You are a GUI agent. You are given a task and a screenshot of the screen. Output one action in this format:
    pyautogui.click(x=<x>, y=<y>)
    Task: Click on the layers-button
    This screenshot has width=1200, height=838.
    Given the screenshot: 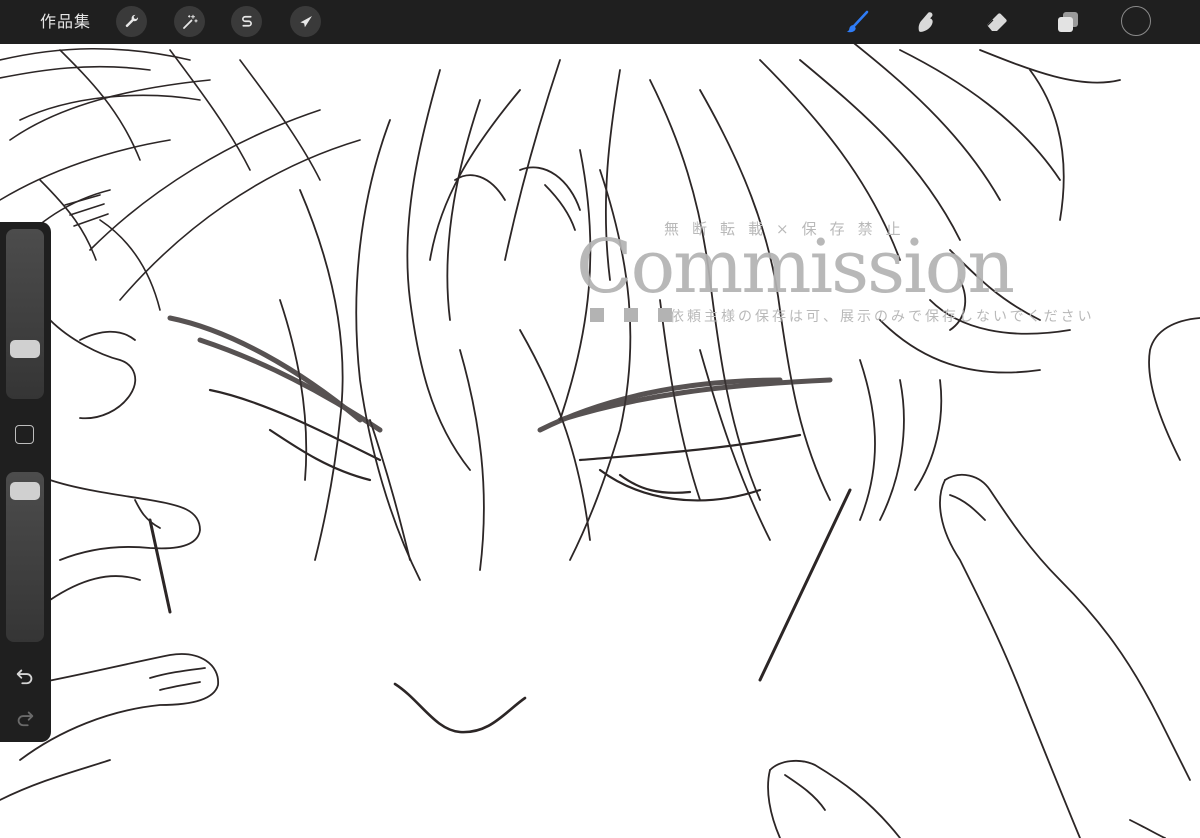 What is the action you would take?
    pyautogui.click(x=1068, y=22)
    